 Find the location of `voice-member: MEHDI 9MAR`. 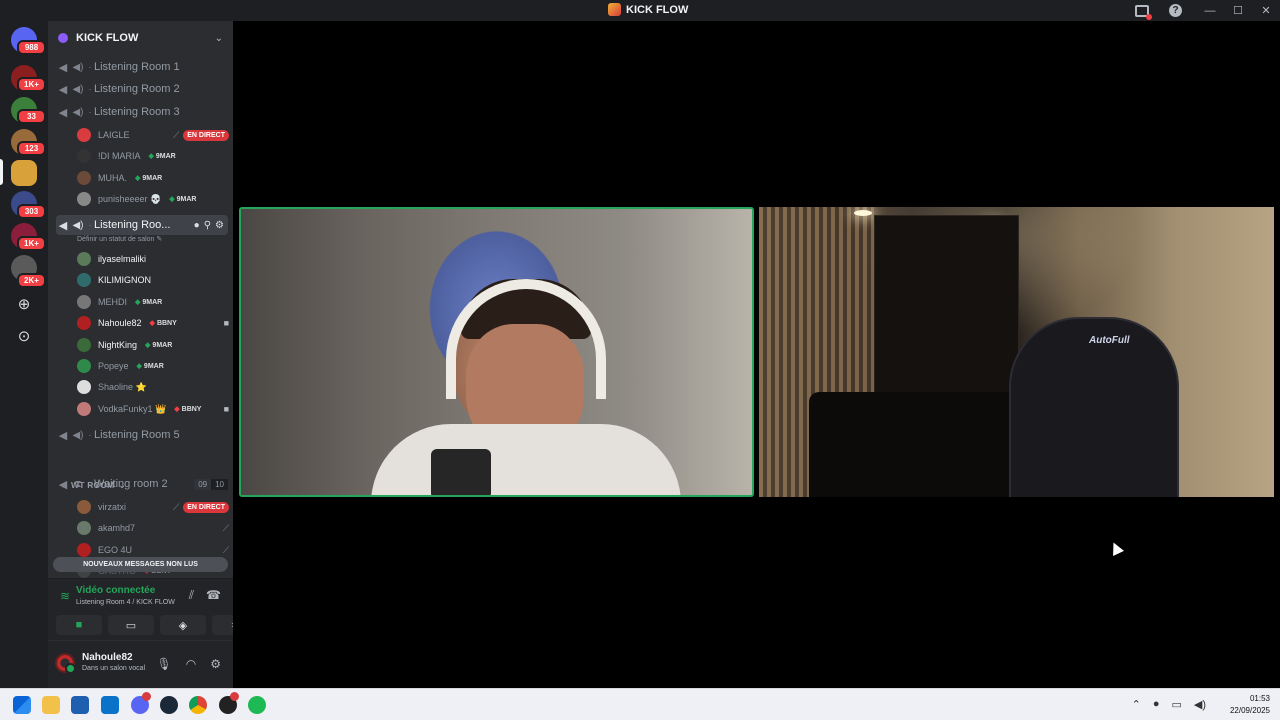

voice-member: MEHDI 9MAR is located at coordinates (153, 302).